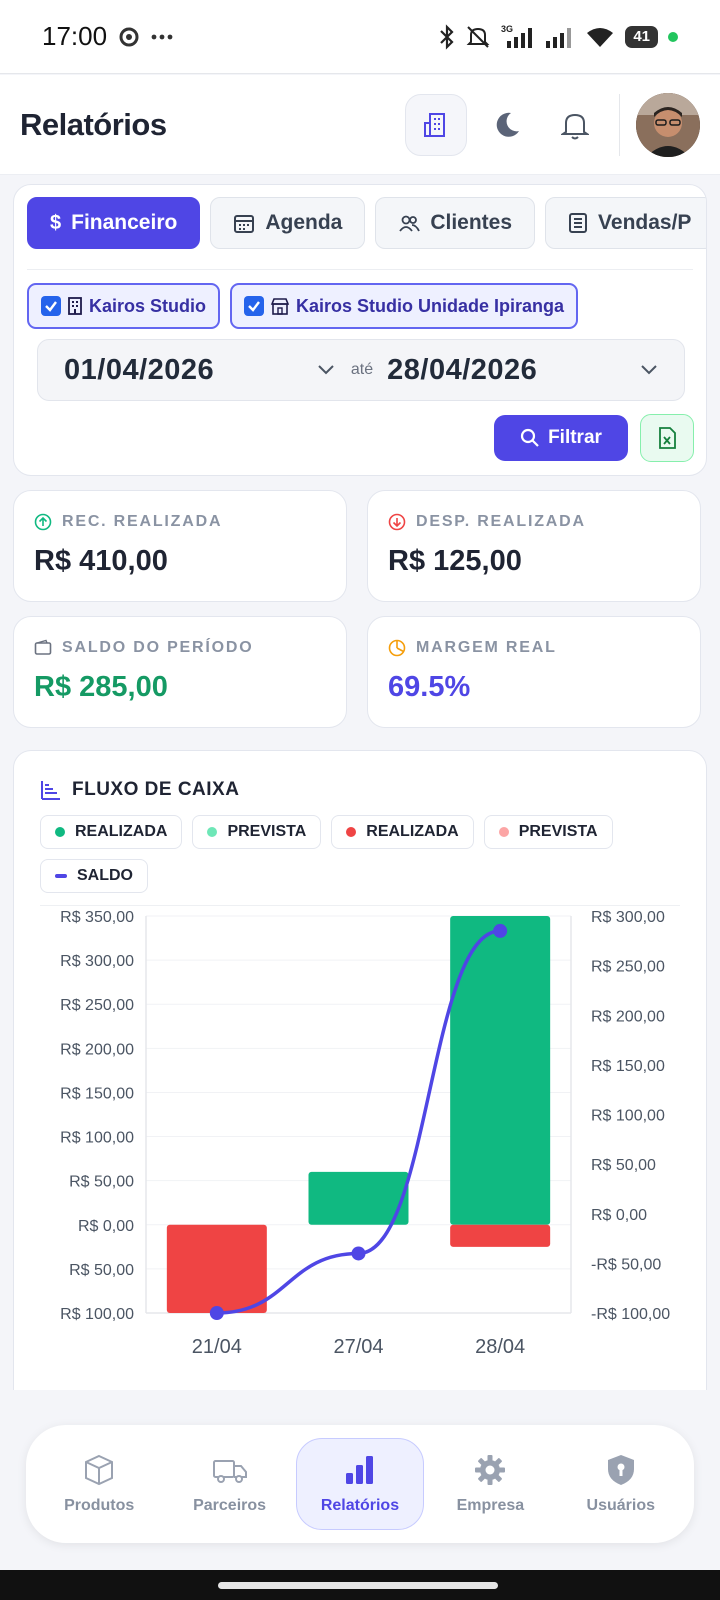  I want to click on signal-3g-icon: 3G, so click(518, 37).